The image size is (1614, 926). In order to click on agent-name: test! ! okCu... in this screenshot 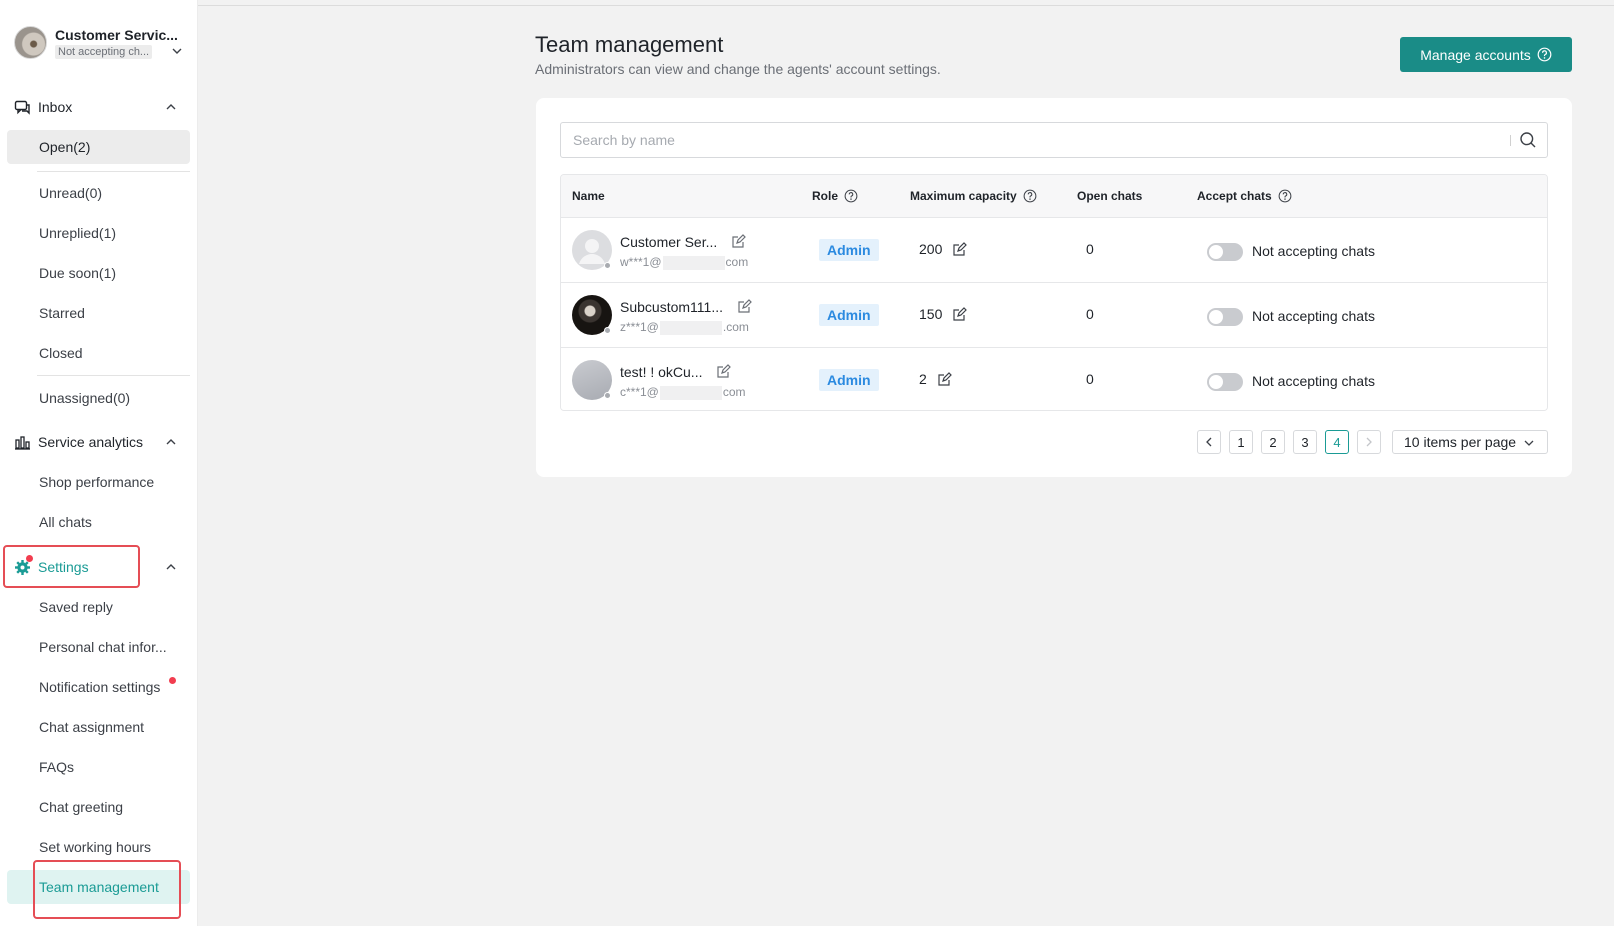, I will do `click(676, 372)`.